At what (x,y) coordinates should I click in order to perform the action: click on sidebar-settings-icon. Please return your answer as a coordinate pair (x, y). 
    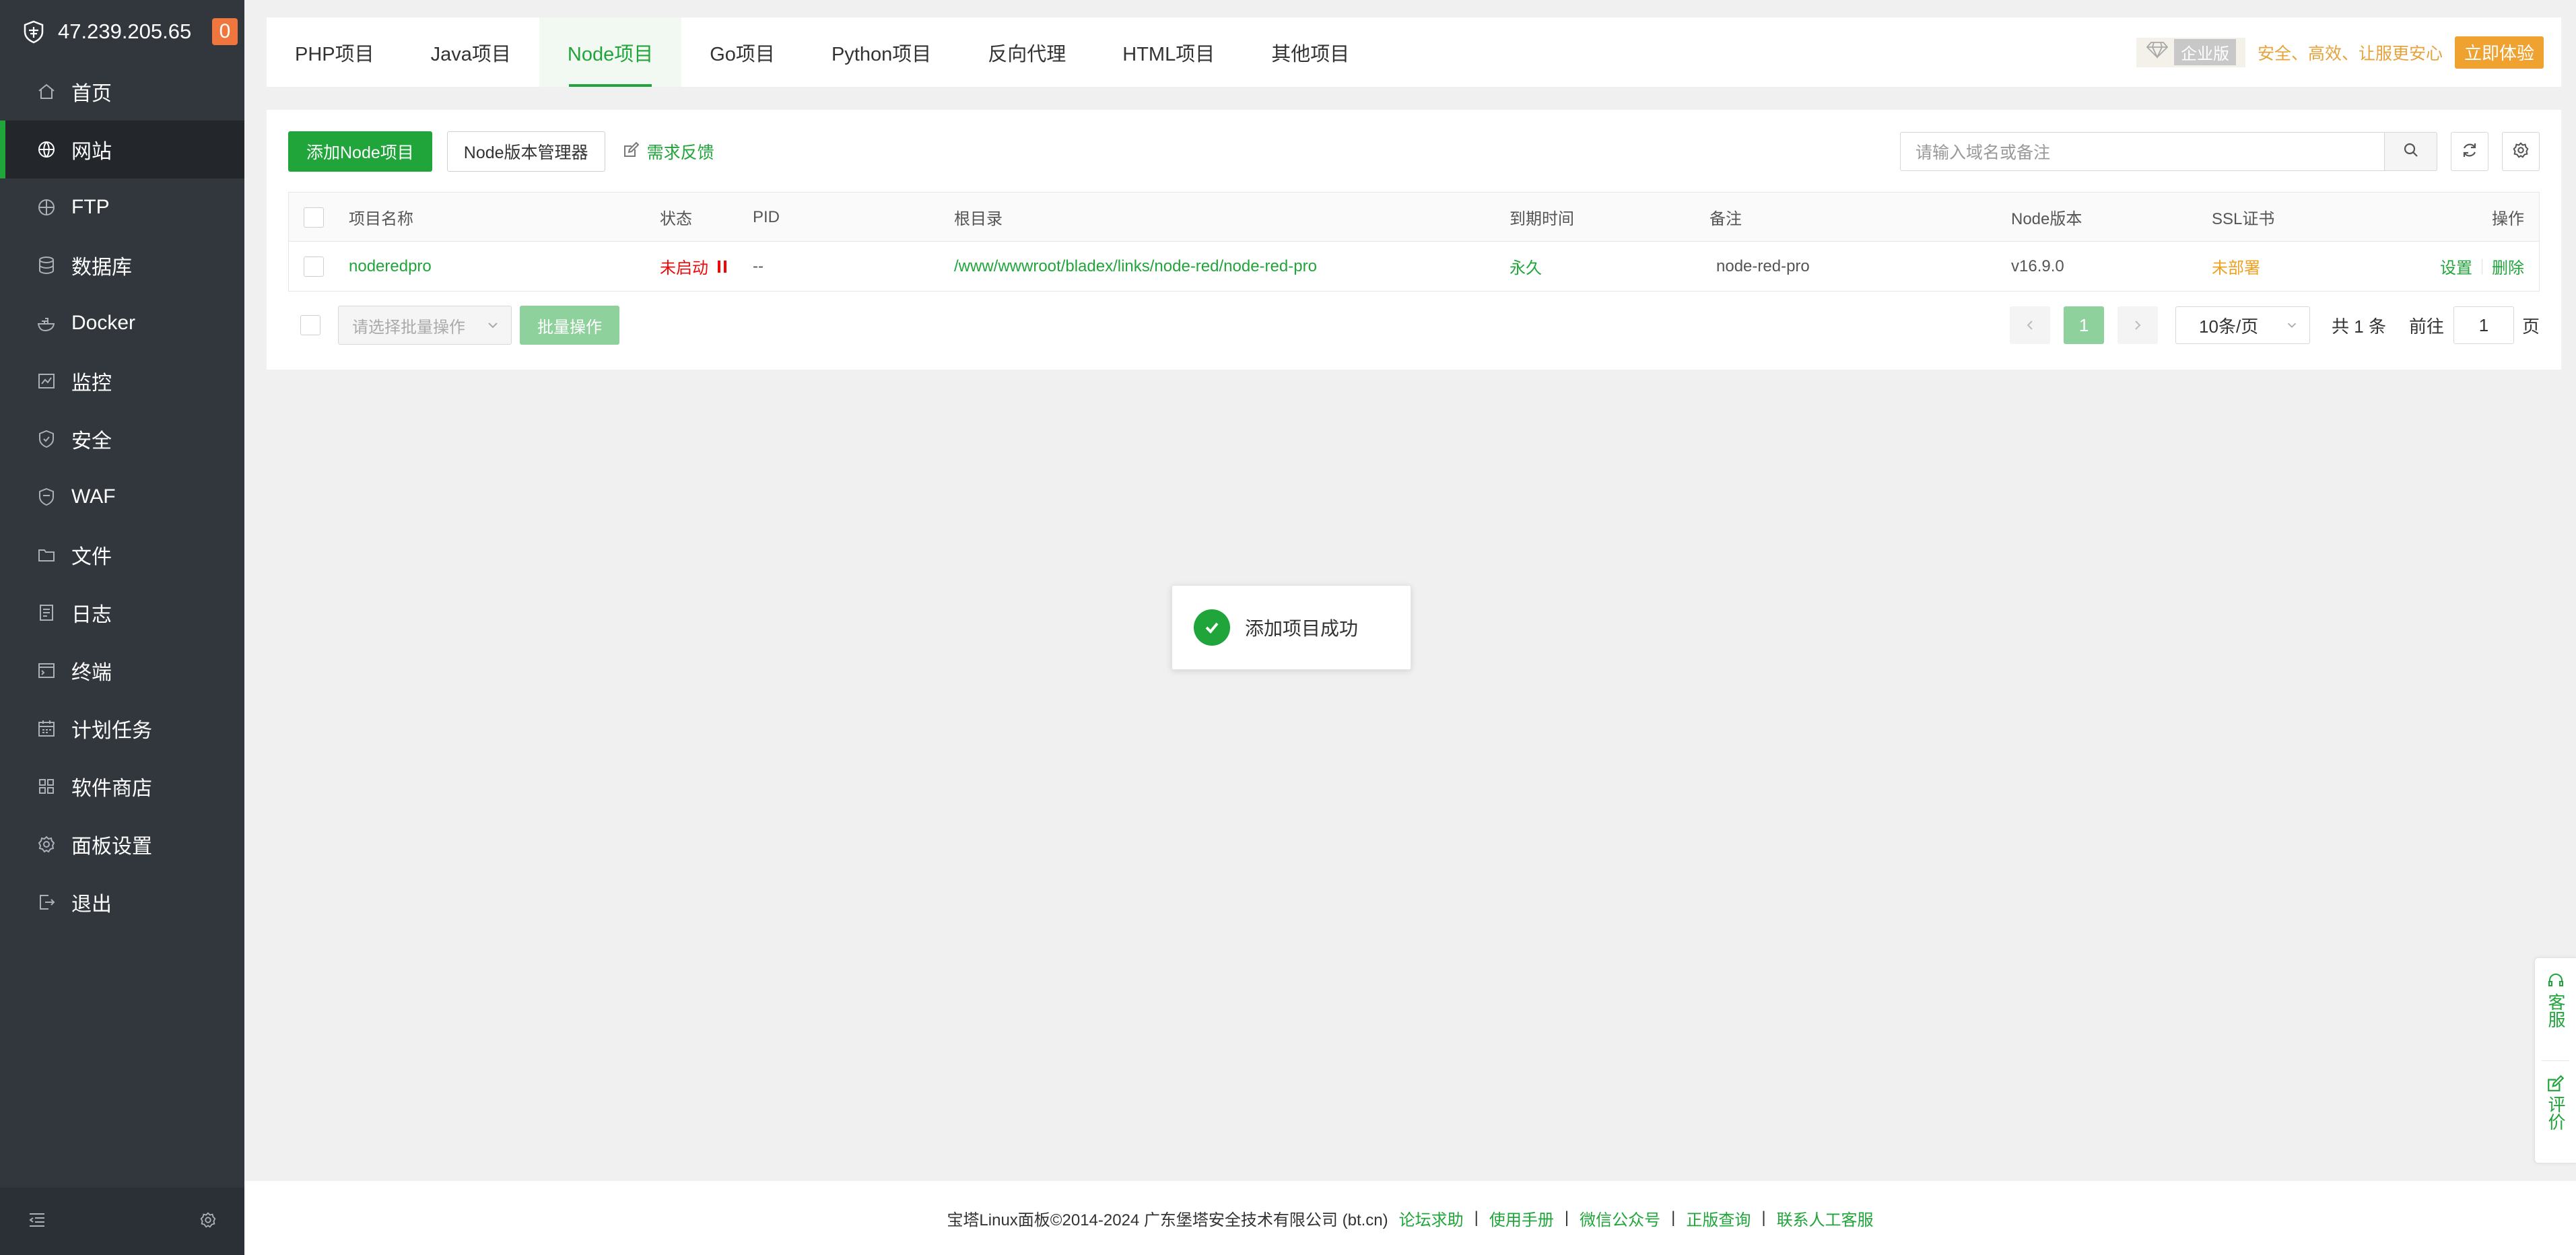
    Looking at the image, I should click on (208, 1222).